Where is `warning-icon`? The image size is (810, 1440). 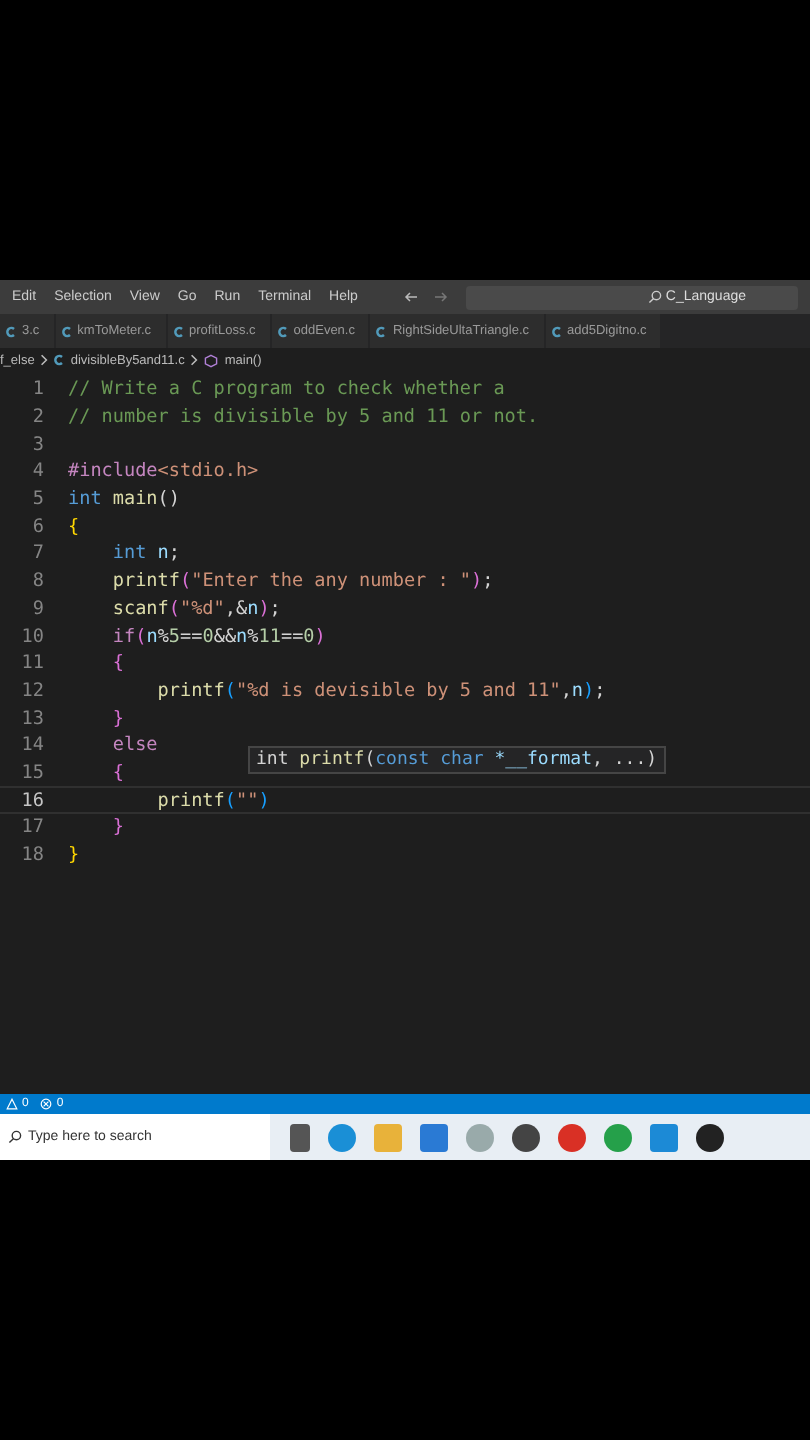 warning-icon is located at coordinates (12, 1104).